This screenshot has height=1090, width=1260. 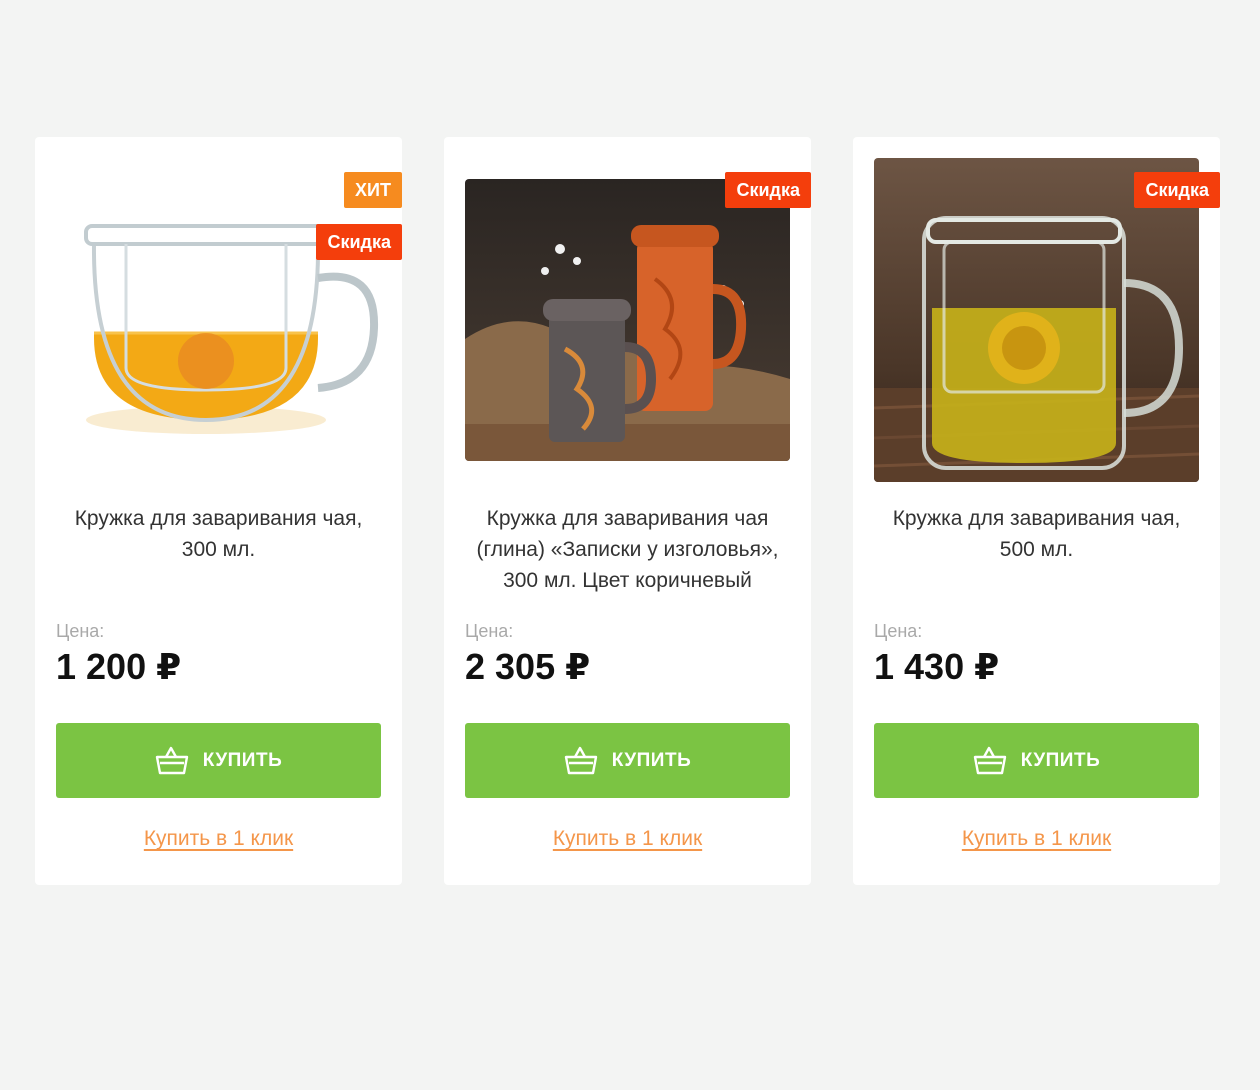 I want to click on product-image-clay-mugs, so click(x=627, y=320).